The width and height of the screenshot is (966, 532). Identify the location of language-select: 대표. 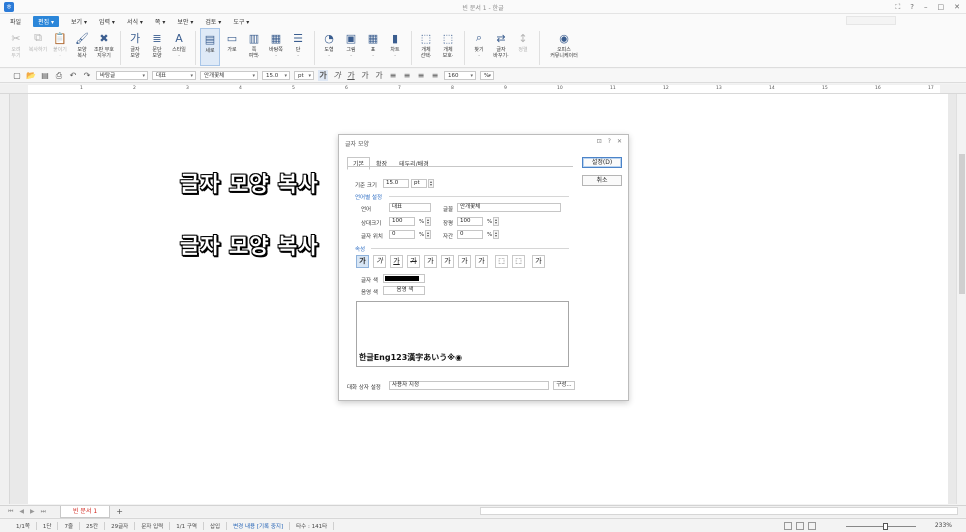
(174, 75).